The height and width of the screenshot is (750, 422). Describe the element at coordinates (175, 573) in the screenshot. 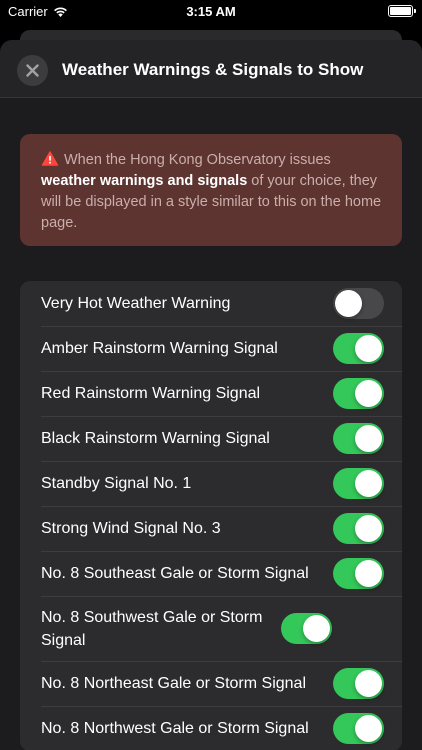

I see `toggle-row-label: No. 8 Southeast Gale or Storm Signal` at that location.